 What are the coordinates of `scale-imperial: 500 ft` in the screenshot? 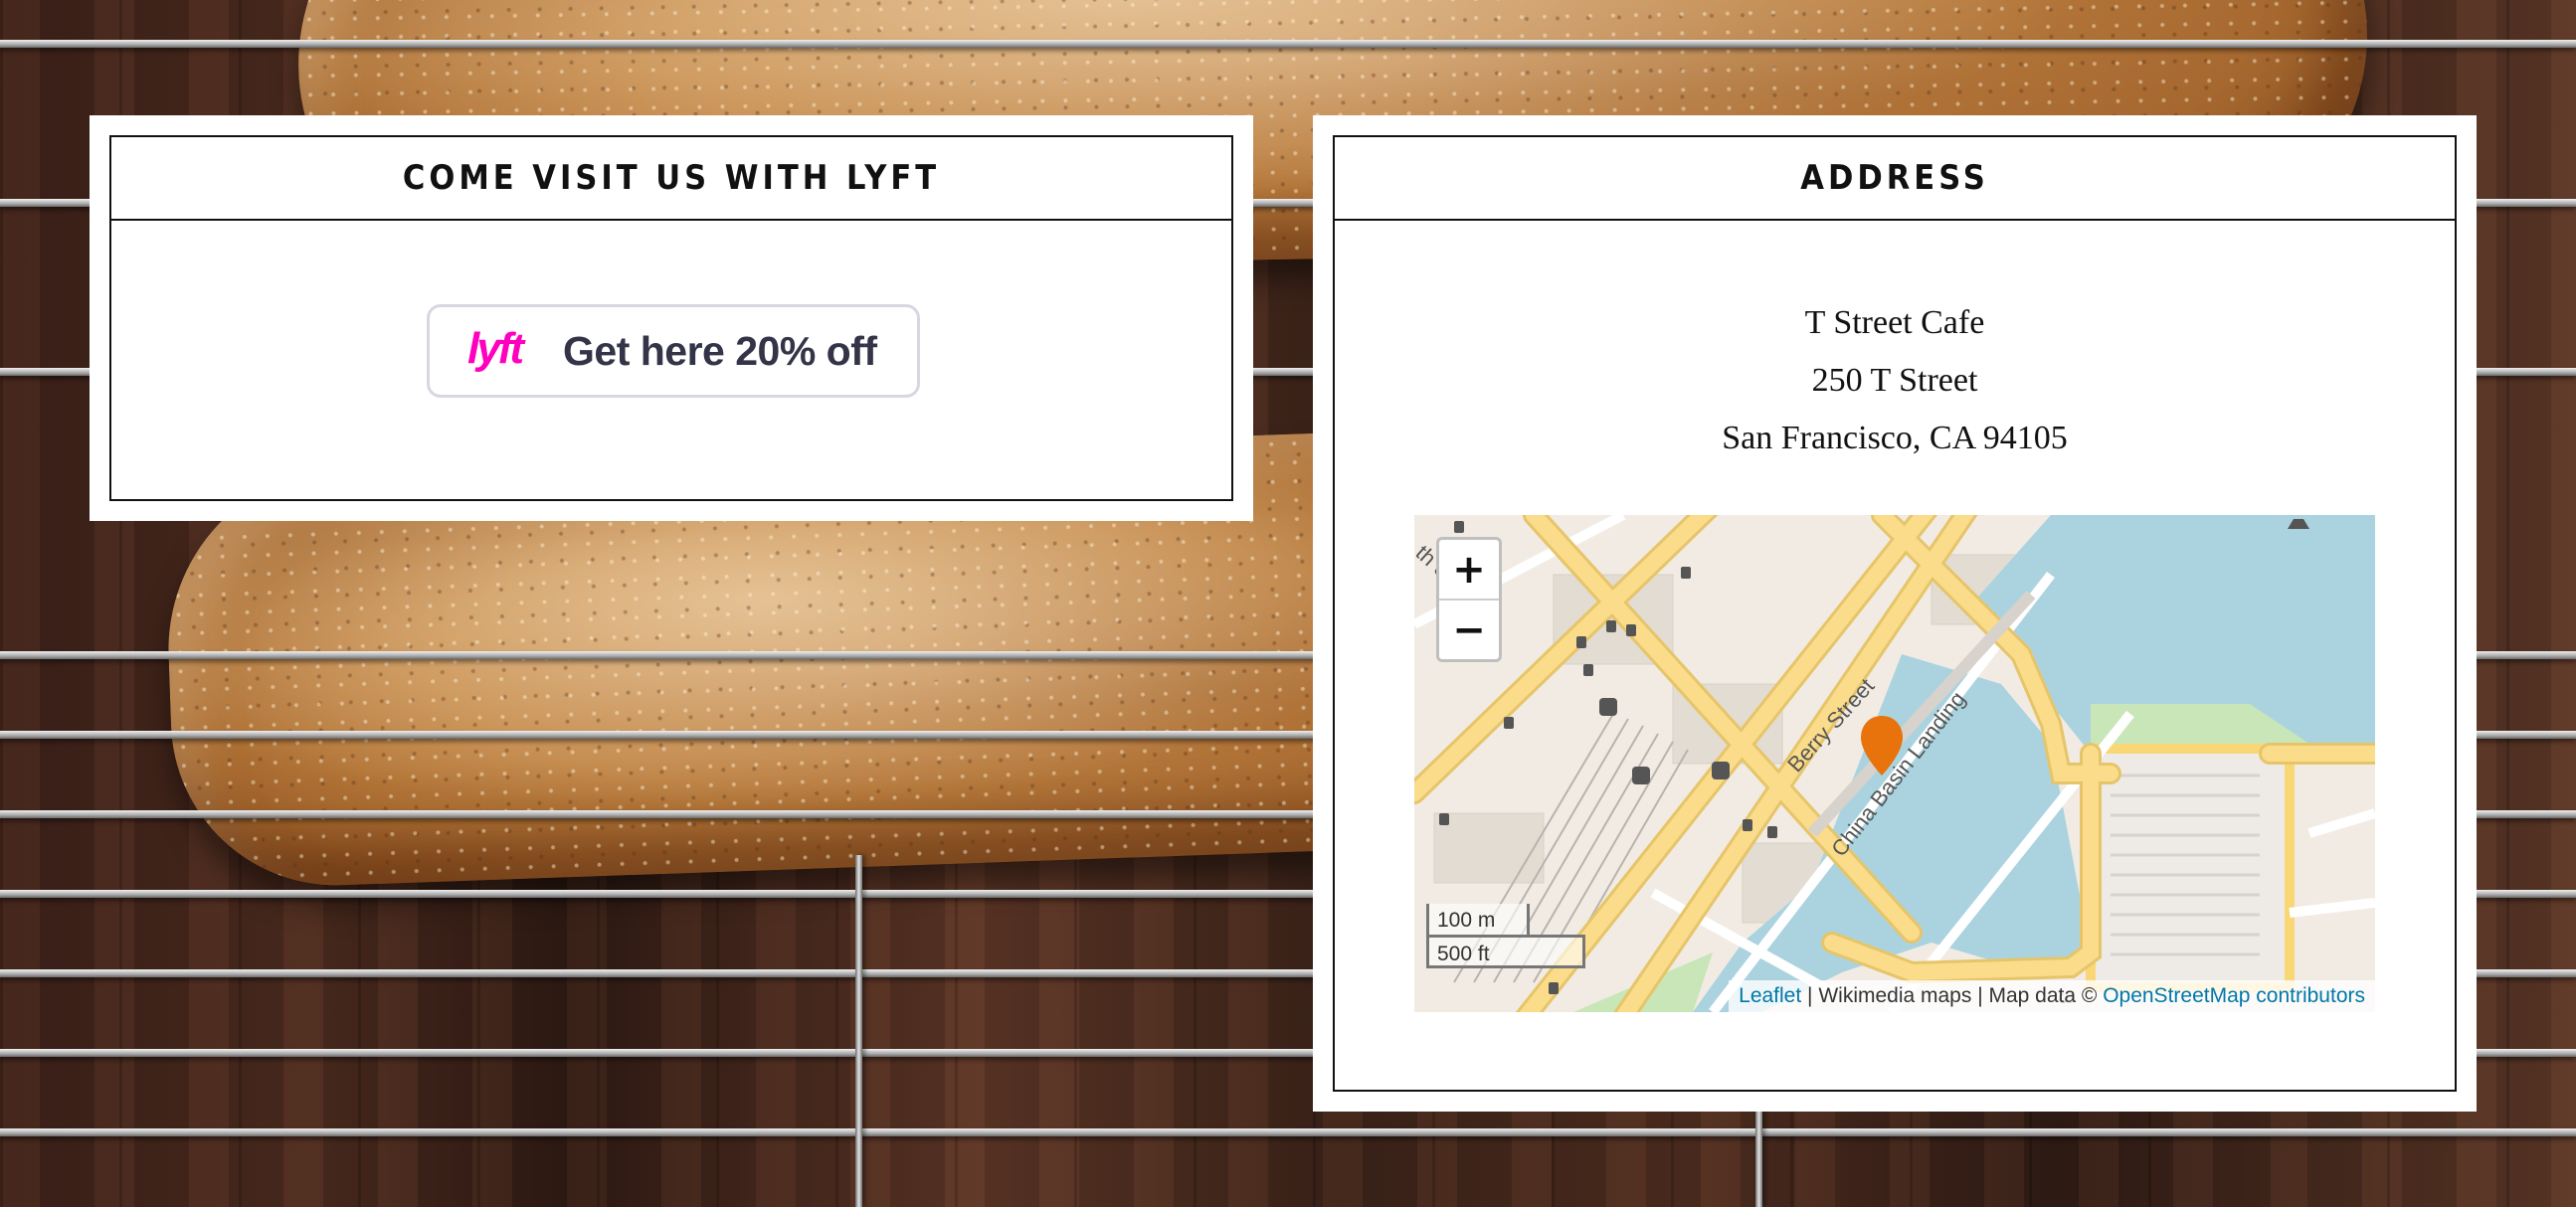 It's located at (1505, 952).